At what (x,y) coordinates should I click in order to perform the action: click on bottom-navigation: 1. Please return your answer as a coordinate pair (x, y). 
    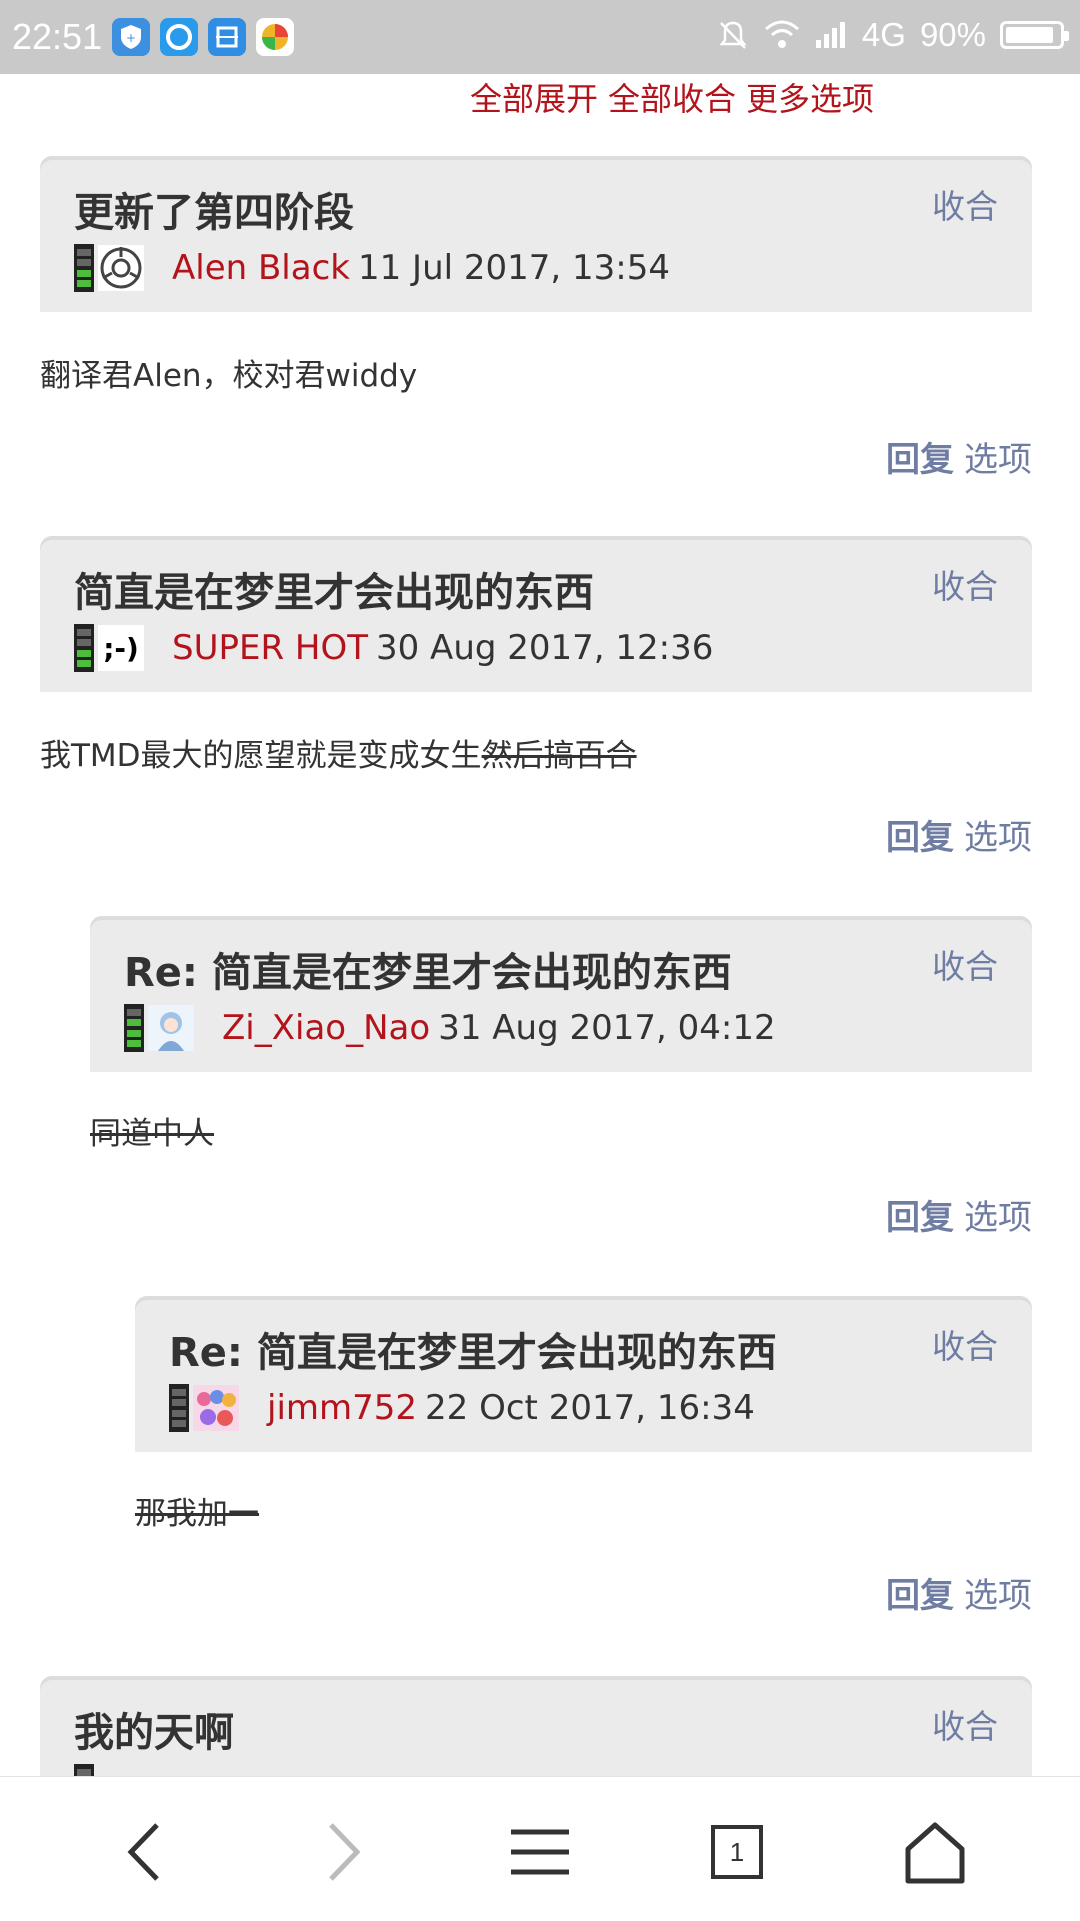
    Looking at the image, I should click on (540, 1848).